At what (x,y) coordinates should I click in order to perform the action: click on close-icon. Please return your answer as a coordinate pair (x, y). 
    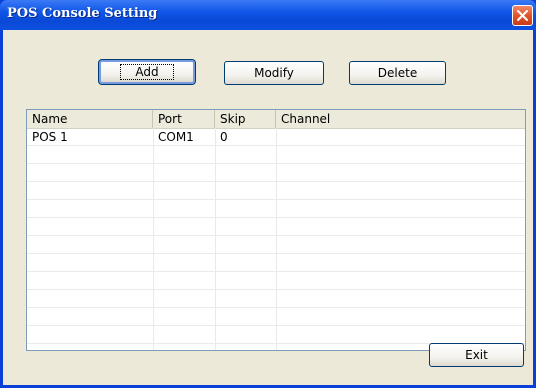
    Looking at the image, I should click on (522, 15).